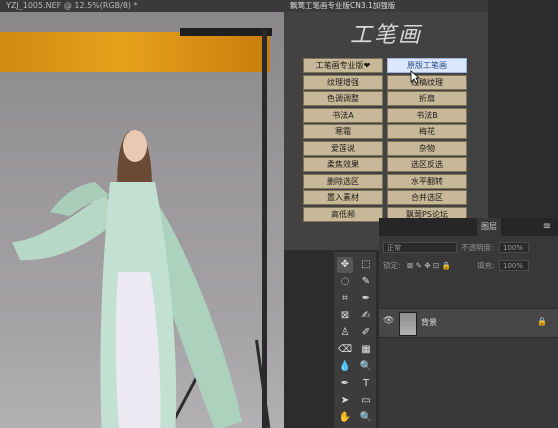 Image resolution: width=558 pixels, height=428 pixels. What do you see at coordinates (264, 229) in the screenshot?
I see `light-stand` at bounding box center [264, 229].